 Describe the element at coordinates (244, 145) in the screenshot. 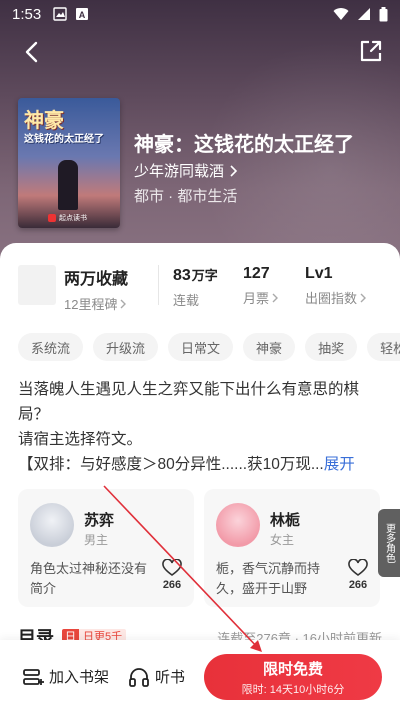

I see `book-title: 神豪：这钱花的太正经了` at that location.